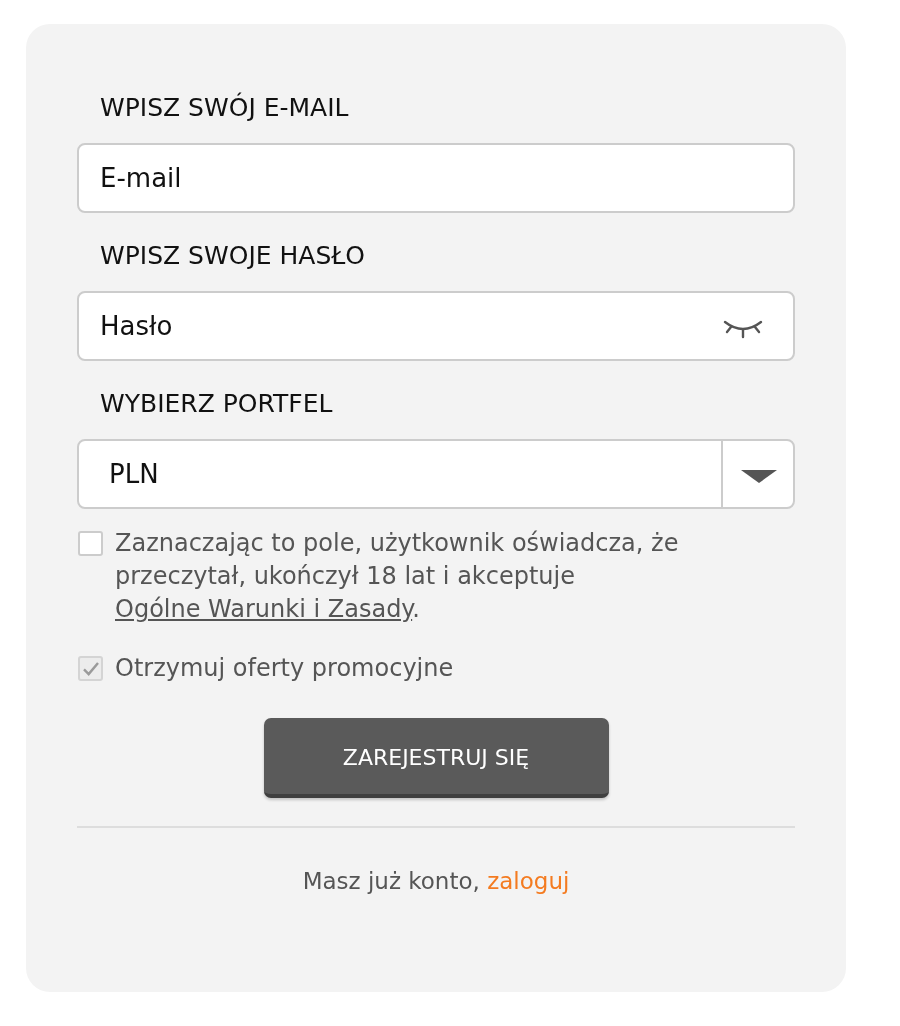 The width and height of the screenshot is (900, 1026). Describe the element at coordinates (232, 256) in the screenshot. I see `field-label: WPISZ SWOJE HASŁO` at that location.